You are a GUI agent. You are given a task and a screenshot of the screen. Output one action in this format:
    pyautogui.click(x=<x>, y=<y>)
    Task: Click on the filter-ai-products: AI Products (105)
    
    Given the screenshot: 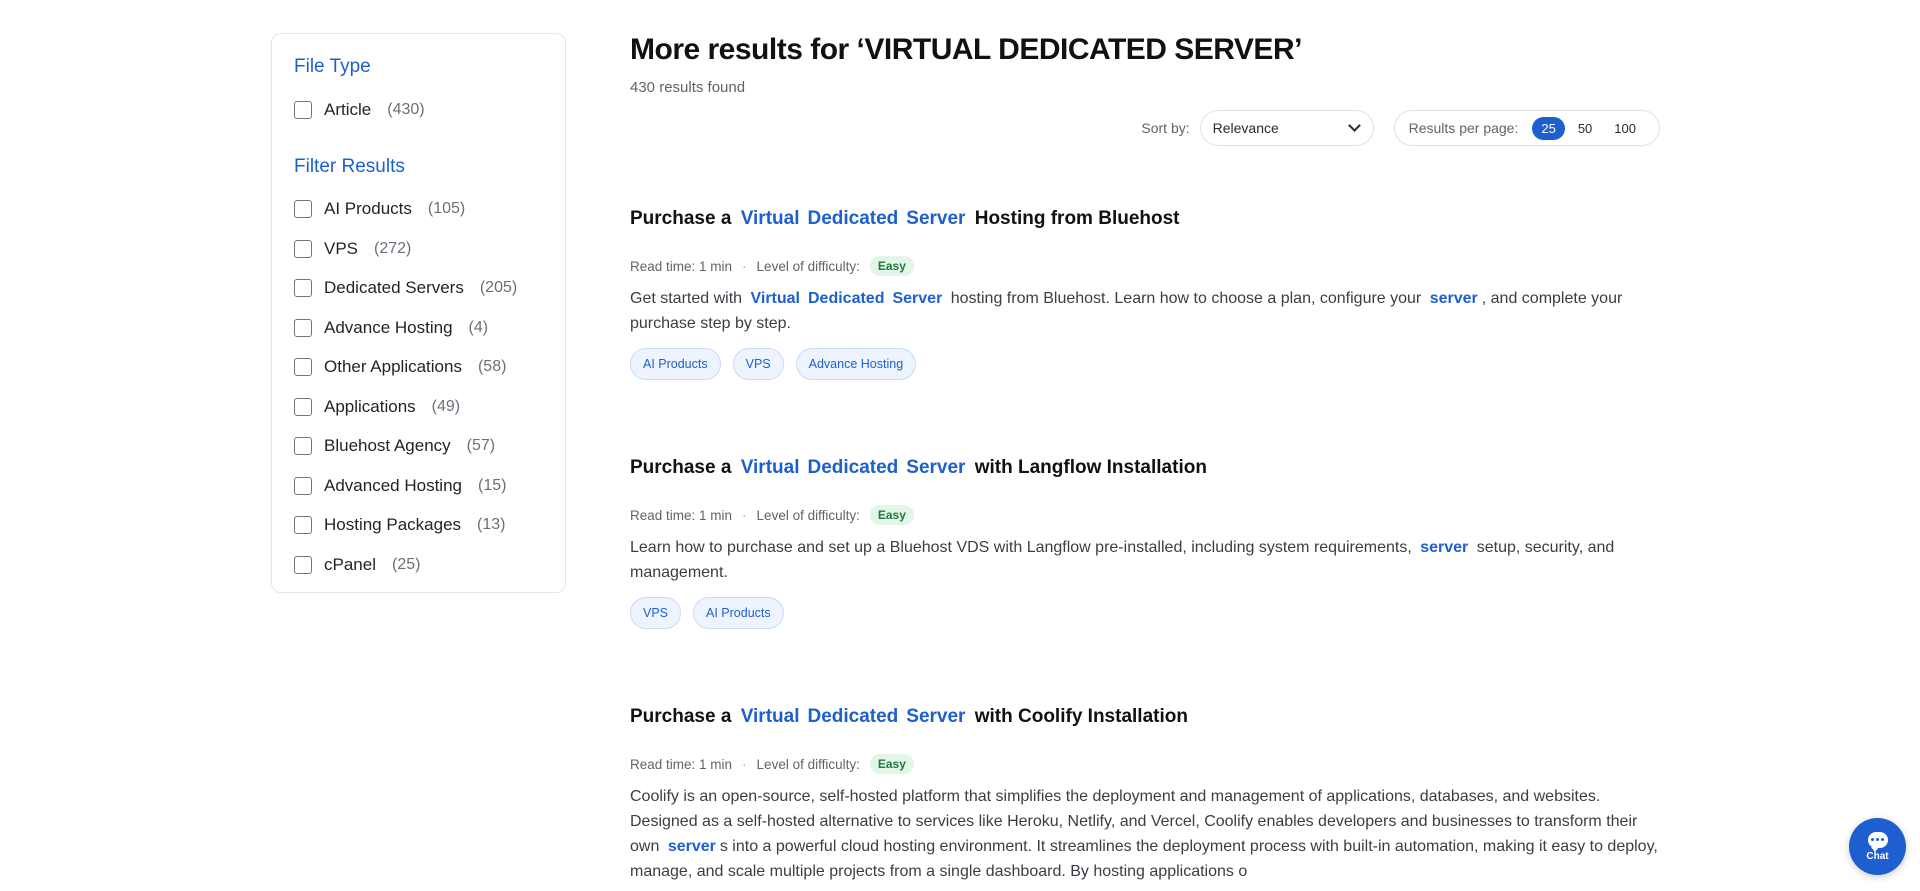 What is the action you would take?
    pyautogui.click(x=418, y=210)
    